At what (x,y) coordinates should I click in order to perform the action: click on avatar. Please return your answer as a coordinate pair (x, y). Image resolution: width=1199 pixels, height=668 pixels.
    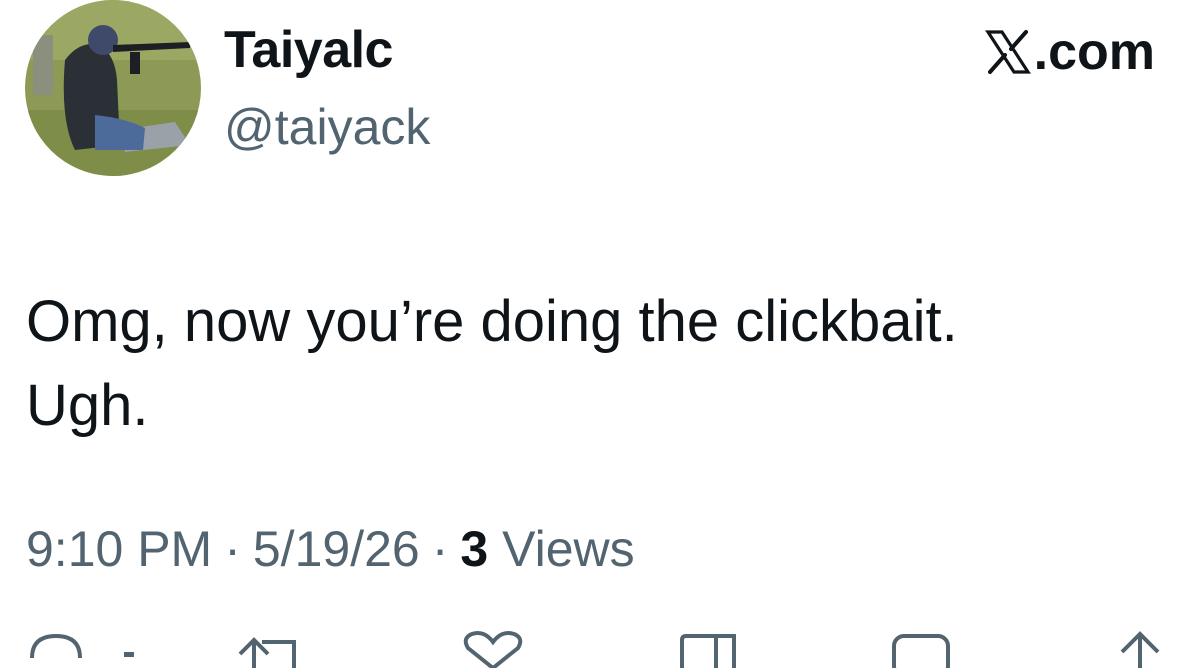
    Looking at the image, I should click on (113, 88).